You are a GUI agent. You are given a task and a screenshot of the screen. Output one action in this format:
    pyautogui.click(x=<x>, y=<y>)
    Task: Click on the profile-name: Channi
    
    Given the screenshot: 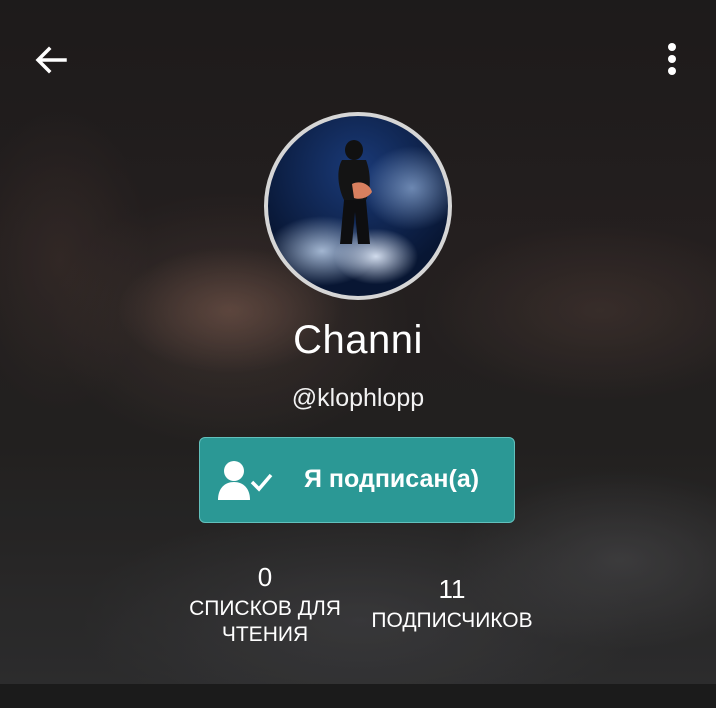 What is the action you would take?
    pyautogui.click(x=358, y=340)
    